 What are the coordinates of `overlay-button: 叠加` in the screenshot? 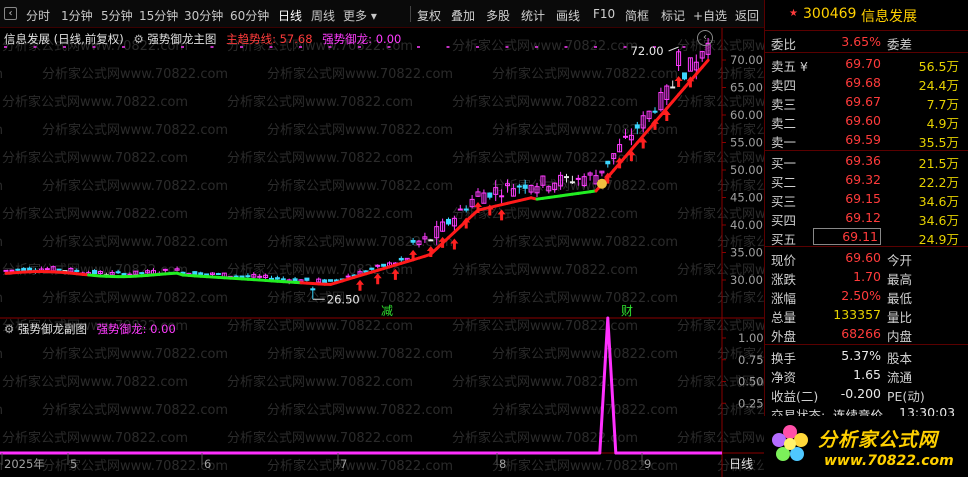 It's located at (463, 15).